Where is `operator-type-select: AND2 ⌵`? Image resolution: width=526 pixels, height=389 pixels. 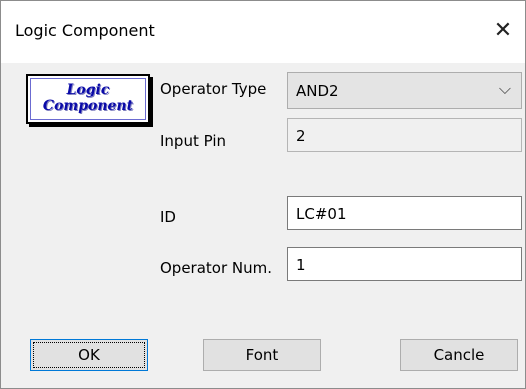
operator-type-select: AND2 ⌵ is located at coordinates (404, 90).